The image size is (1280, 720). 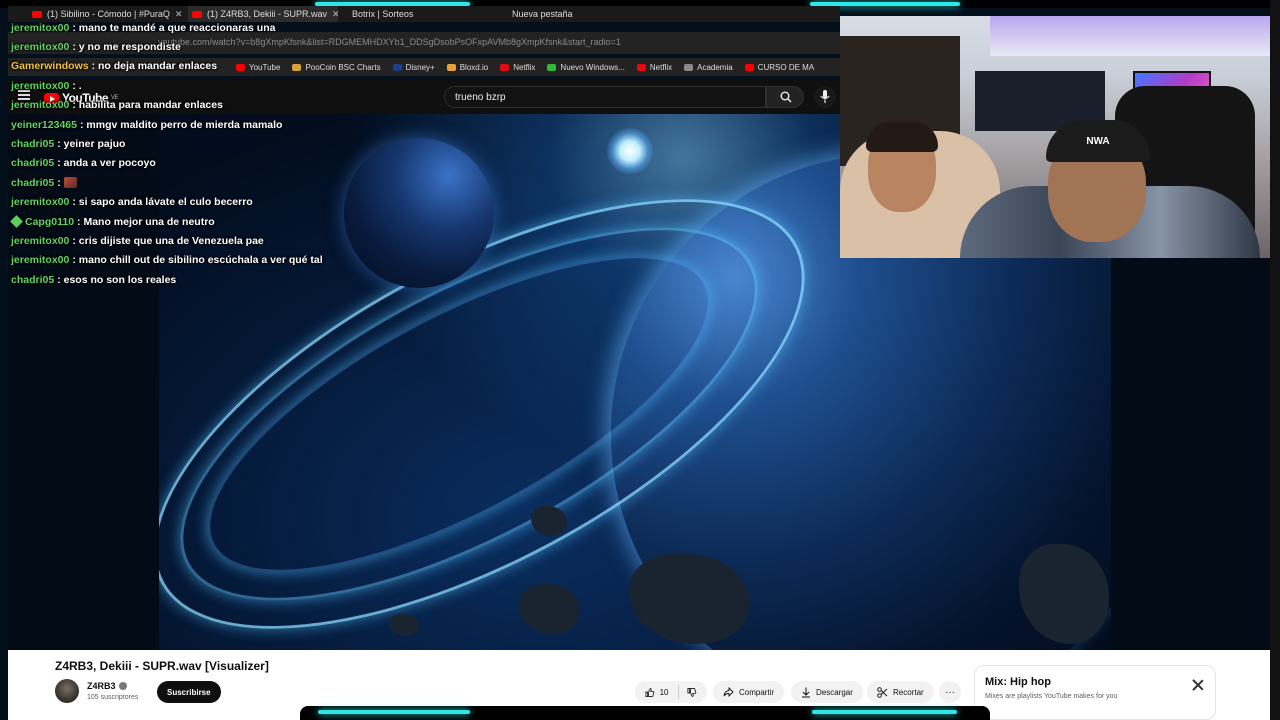 I want to click on chat-username: Gamerwindows, so click(x=50, y=66).